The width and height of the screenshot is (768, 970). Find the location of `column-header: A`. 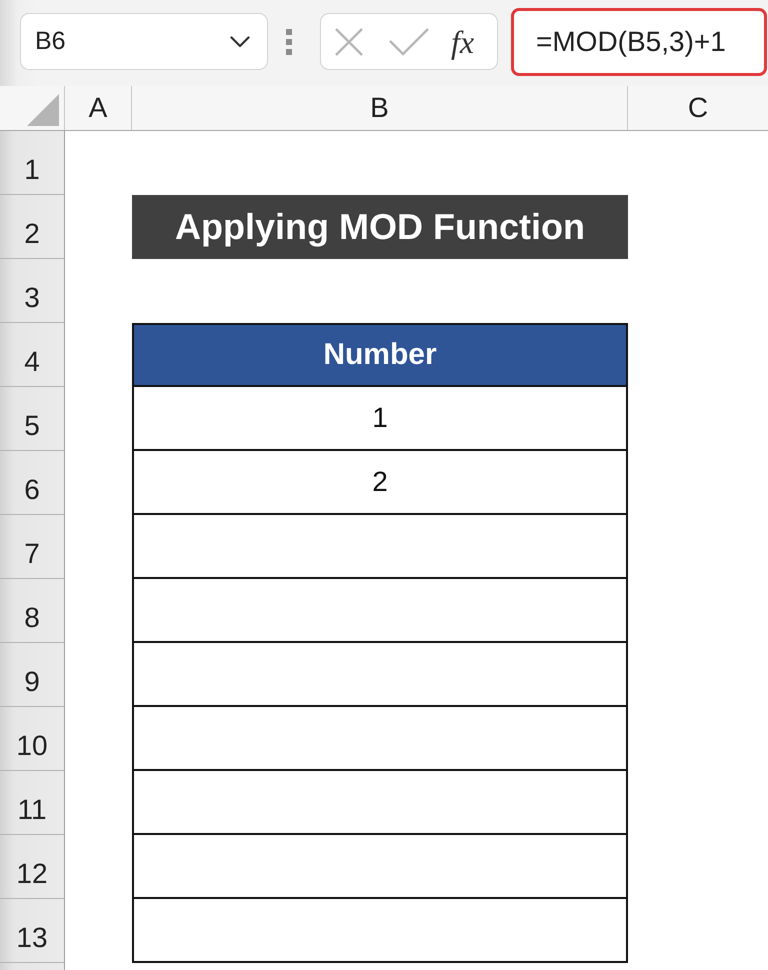

column-header: A is located at coordinates (98, 108).